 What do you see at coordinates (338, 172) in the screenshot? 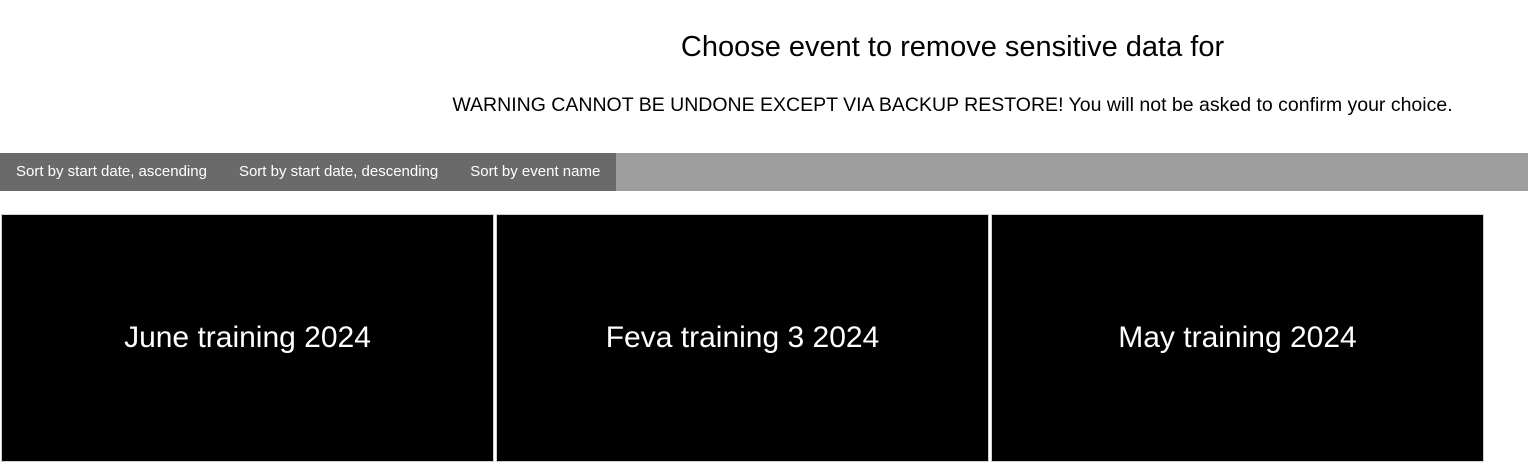
I see `sort-start-date-descending-button: Sort by start date, descending` at bounding box center [338, 172].